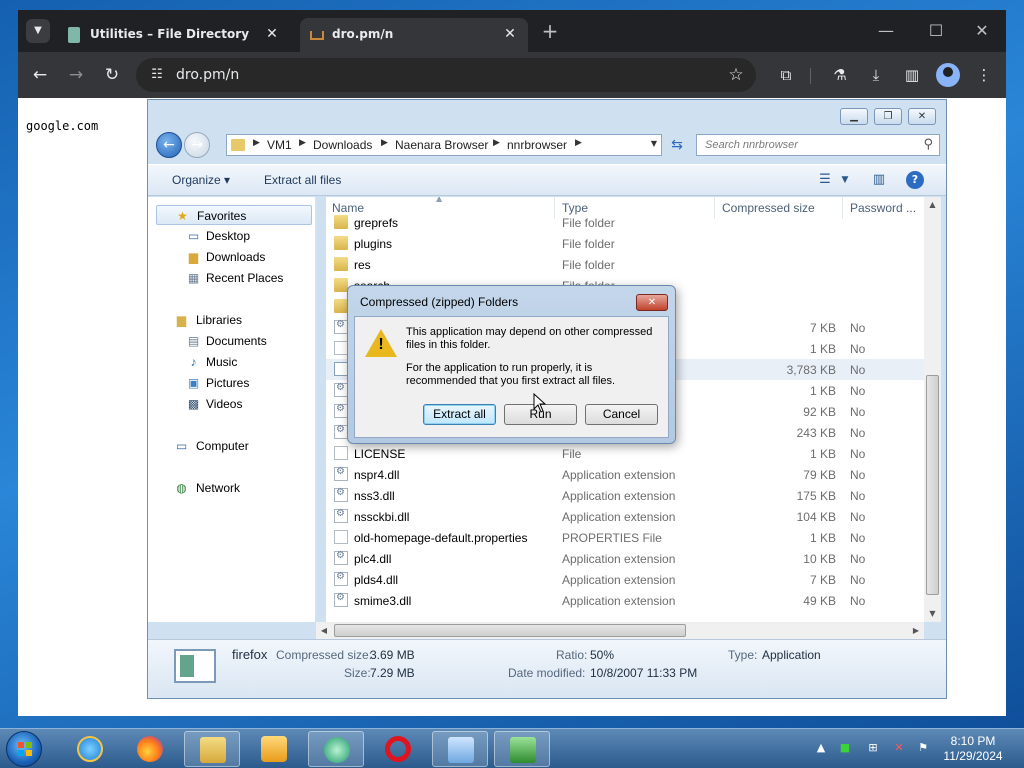  I want to click on firefox-taskbar-button, so click(150, 749).